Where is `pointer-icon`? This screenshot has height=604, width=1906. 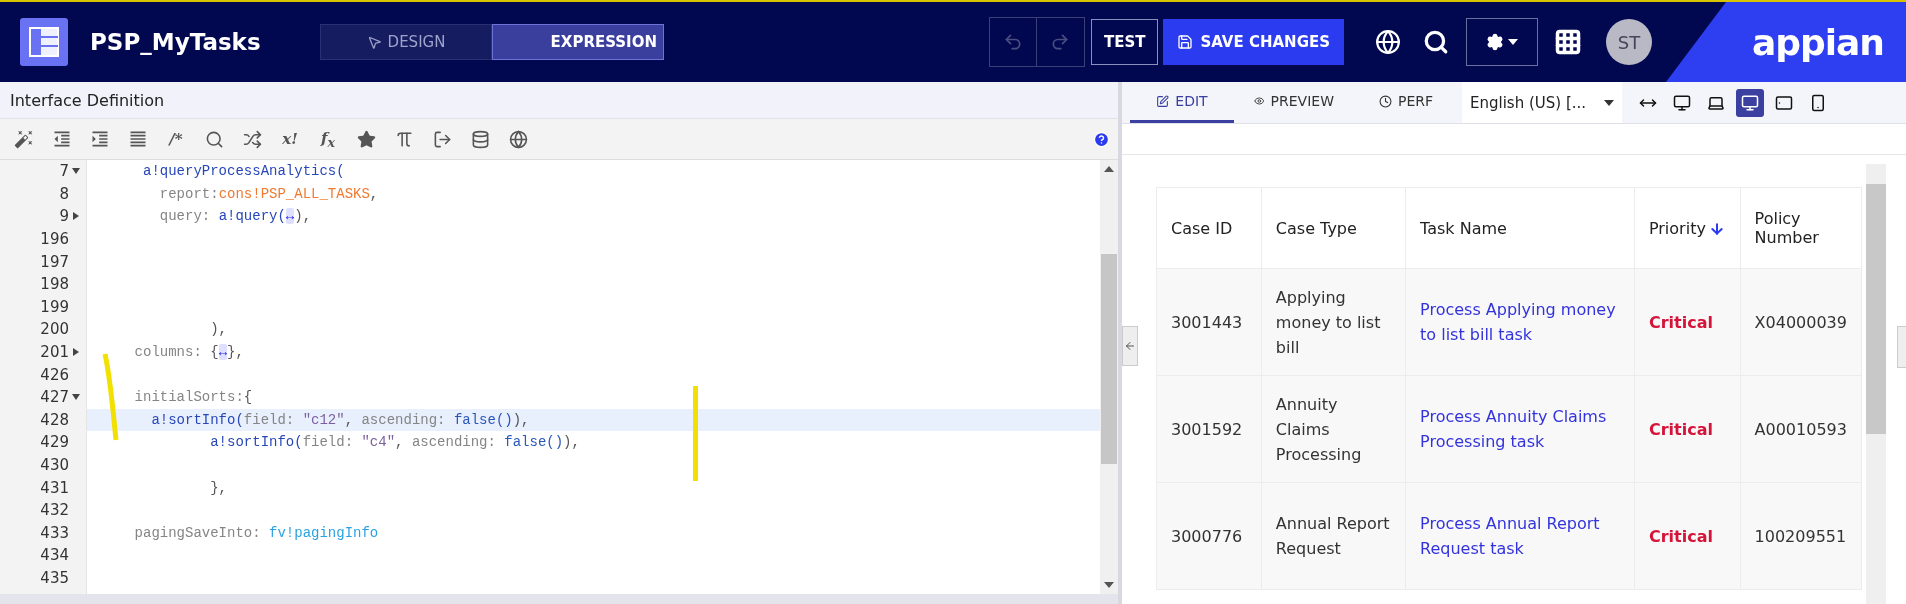 pointer-icon is located at coordinates (374, 42).